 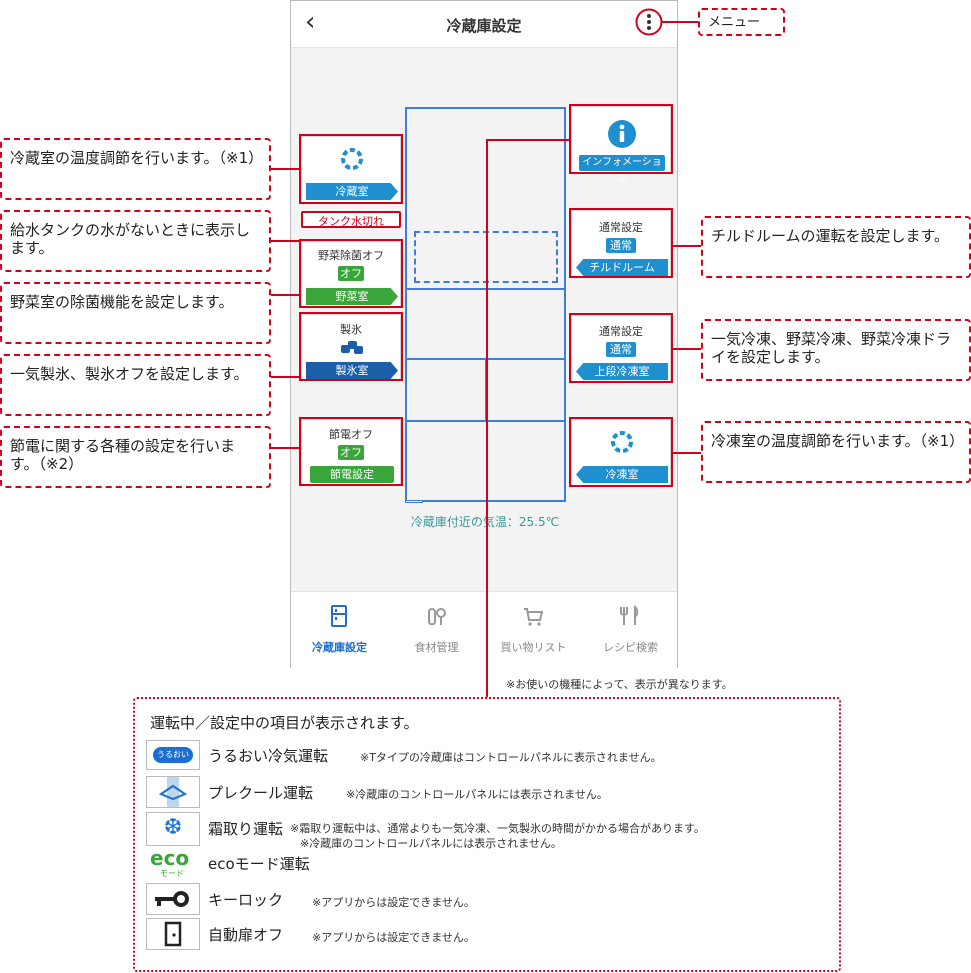 I want to click on highlight-vegetable-room, so click(x=351, y=273).